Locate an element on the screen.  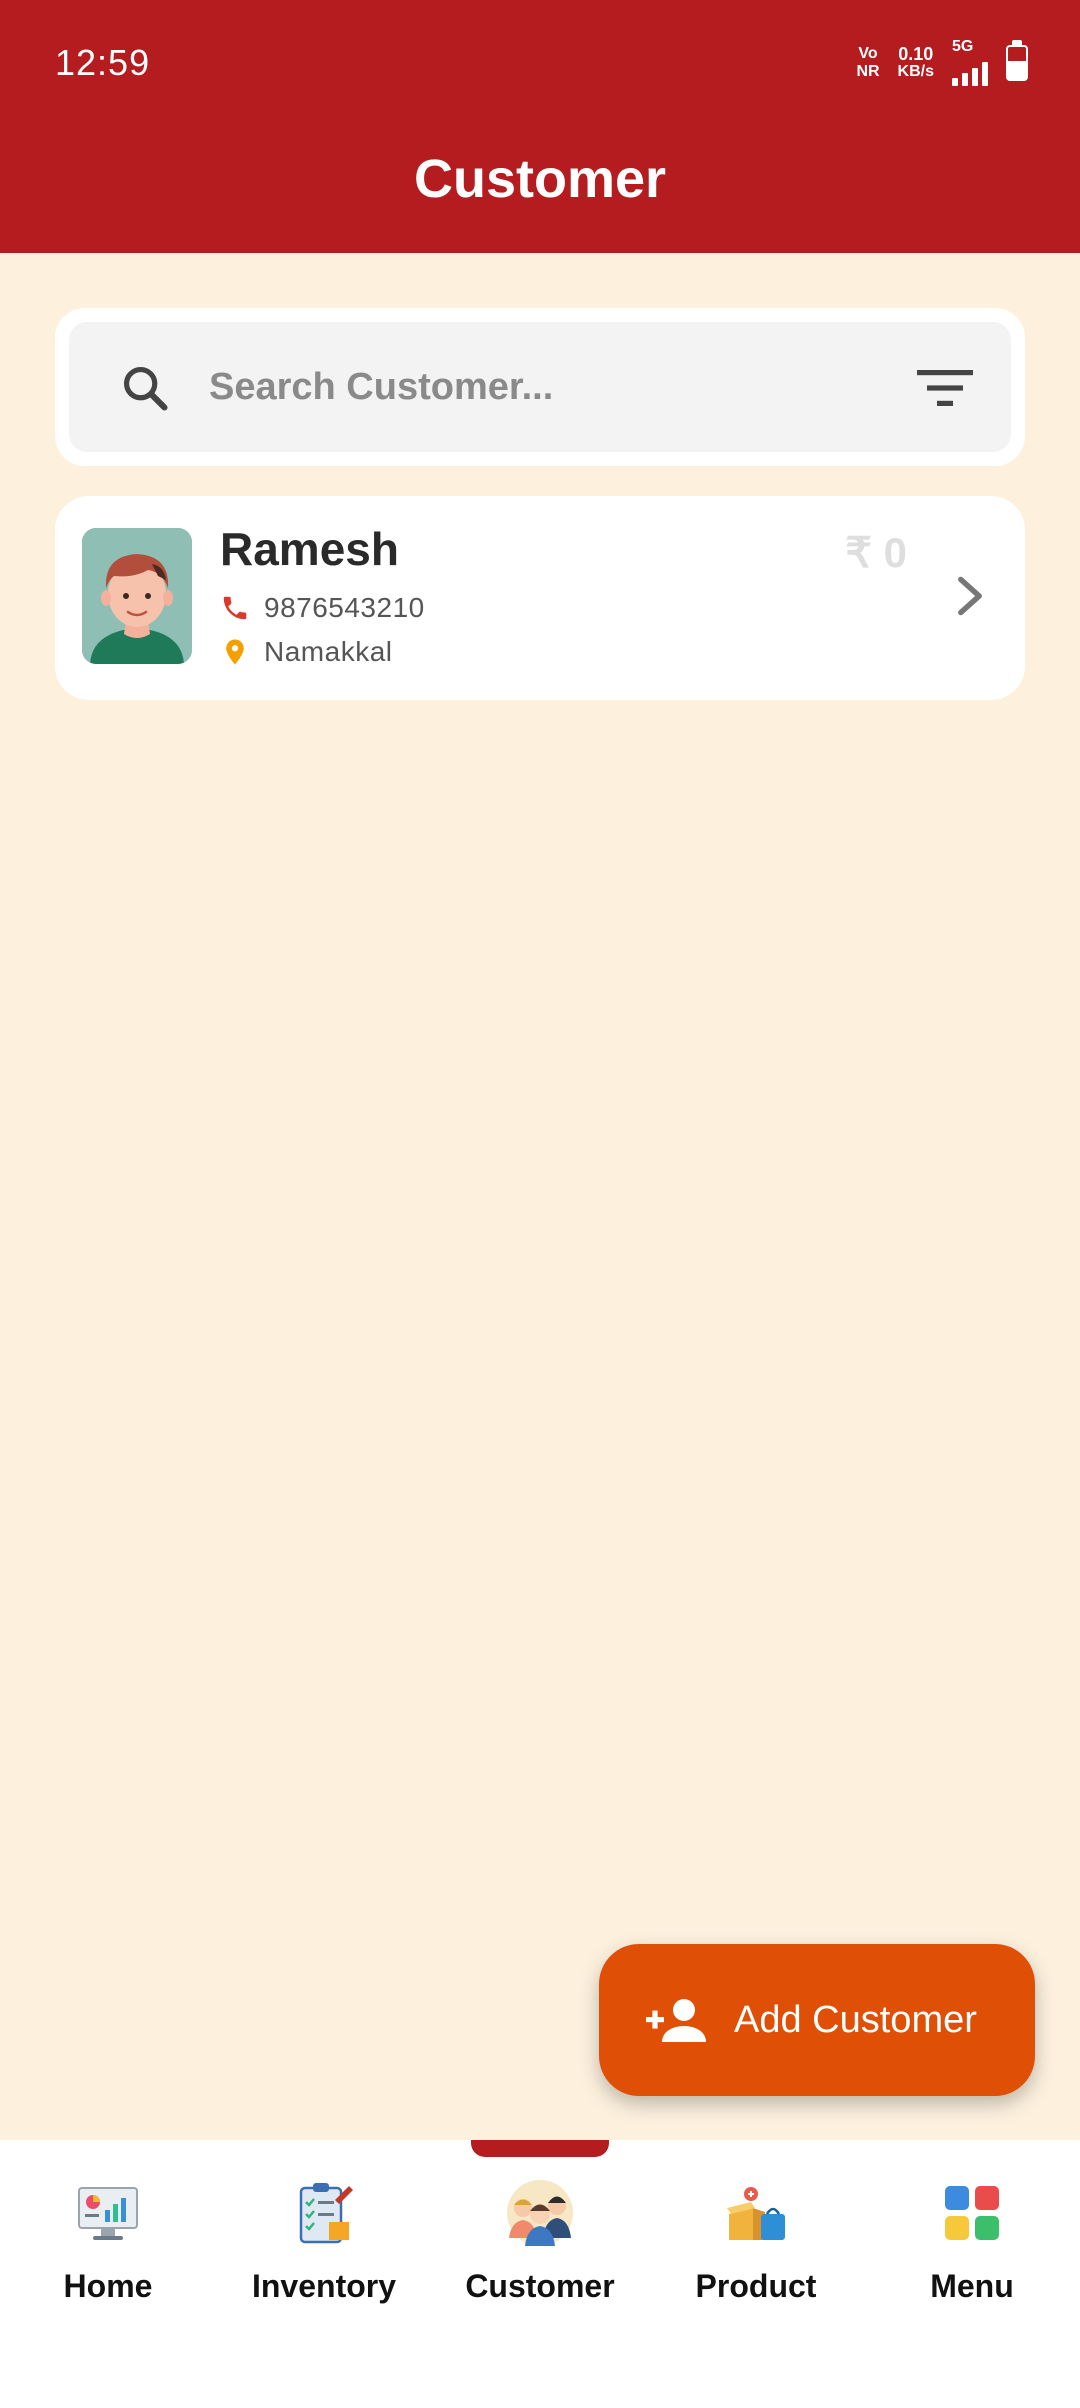
search-input is located at coordinates (539, 387).